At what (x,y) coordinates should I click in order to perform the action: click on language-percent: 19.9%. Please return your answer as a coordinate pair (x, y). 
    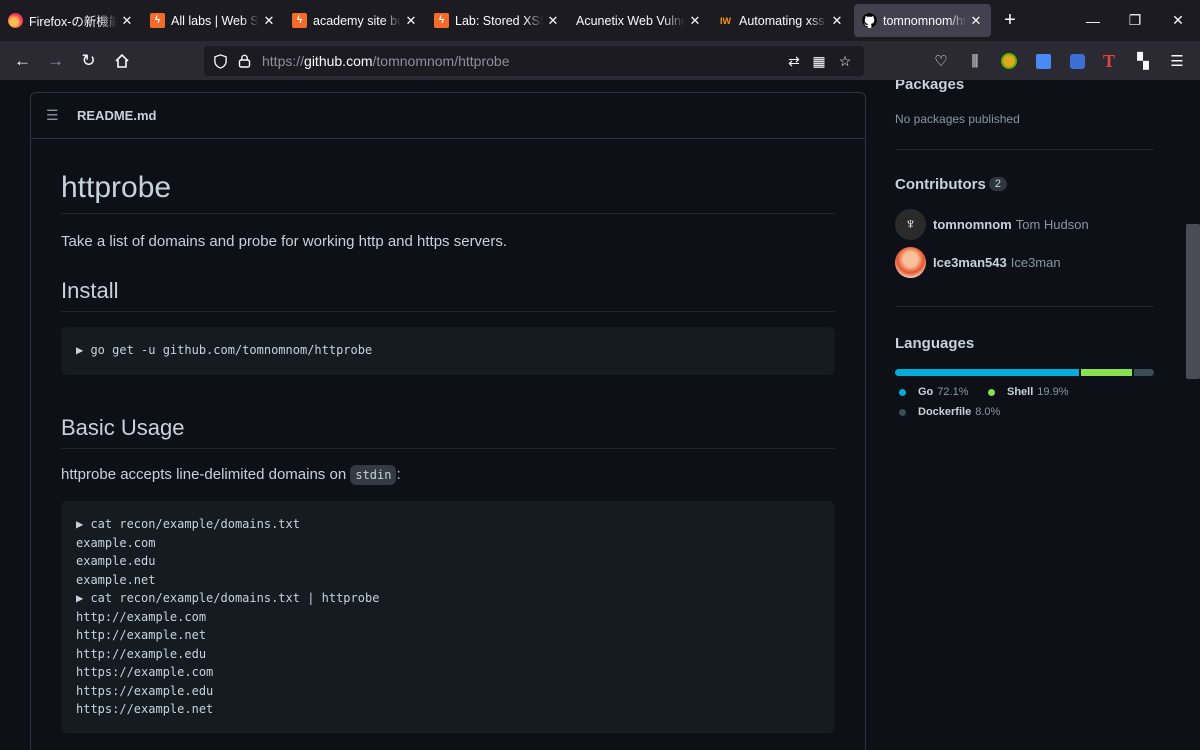
    Looking at the image, I should click on (1053, 392).